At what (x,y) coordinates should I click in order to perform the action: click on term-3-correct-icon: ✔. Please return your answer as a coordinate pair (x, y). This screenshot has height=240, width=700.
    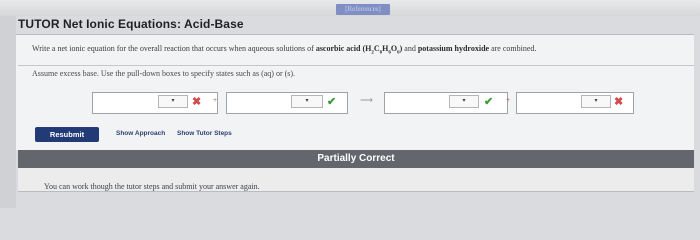
    Looking at the image, I should click on (489, 102).